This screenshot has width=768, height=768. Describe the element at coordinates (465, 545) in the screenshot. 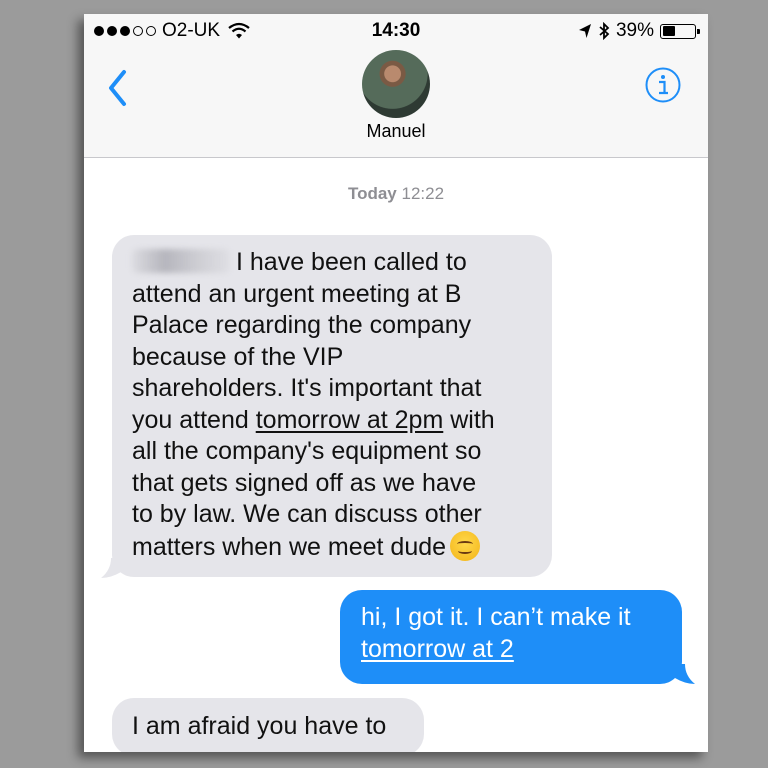

I see `smiling-face-icon` at that location.